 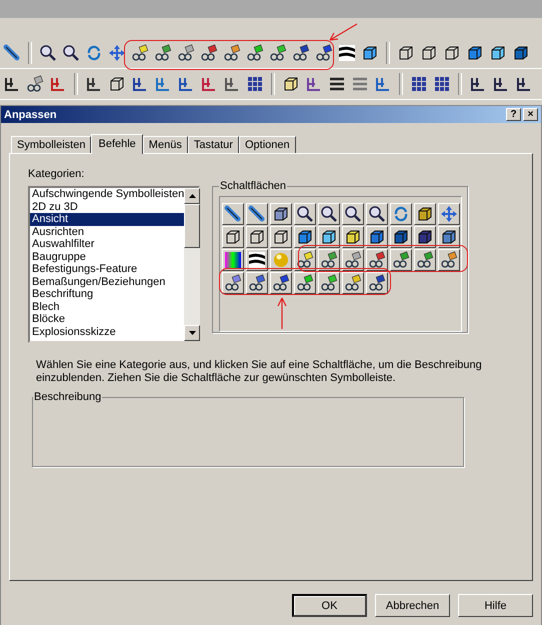 What do you see at coordinates (213, 144) in the screenshot?
I see `tab: Tastatur` at bounding box center [213, 144].